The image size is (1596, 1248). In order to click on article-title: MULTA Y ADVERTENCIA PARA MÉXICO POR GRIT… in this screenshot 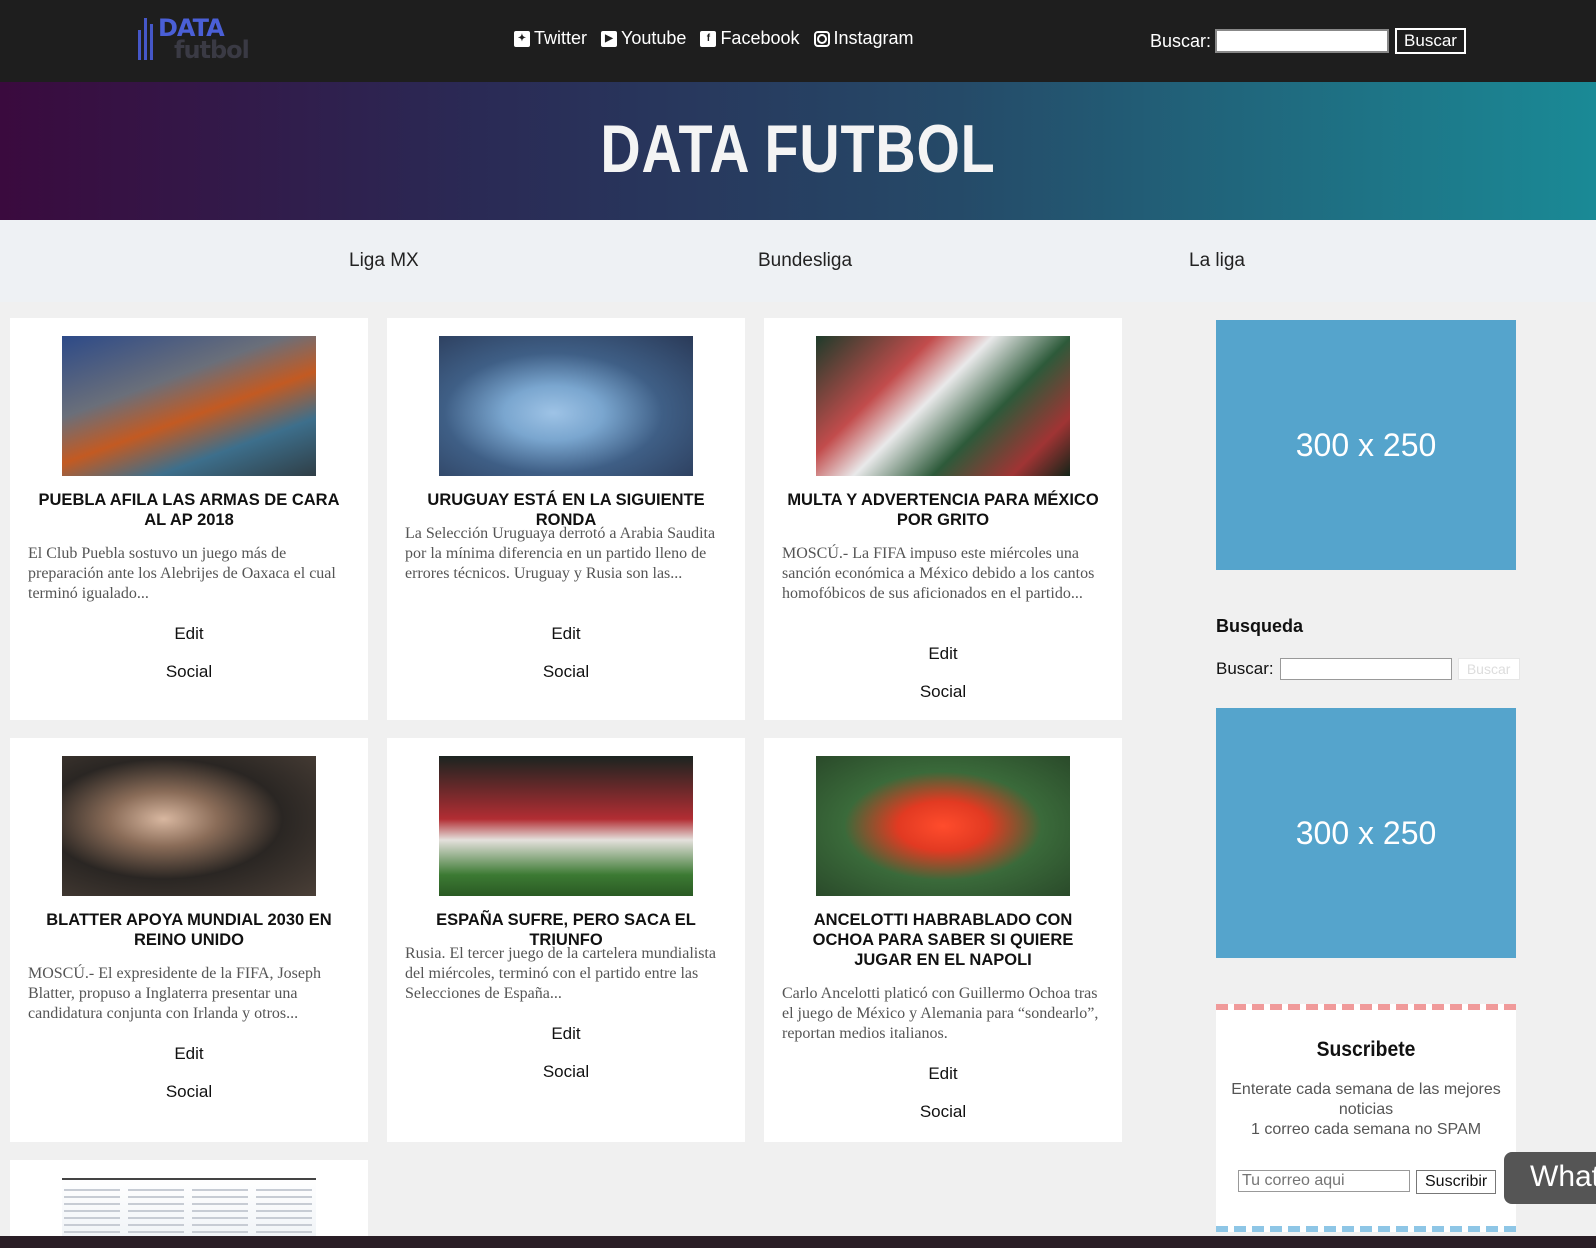, I will do `click(943, 510)`.